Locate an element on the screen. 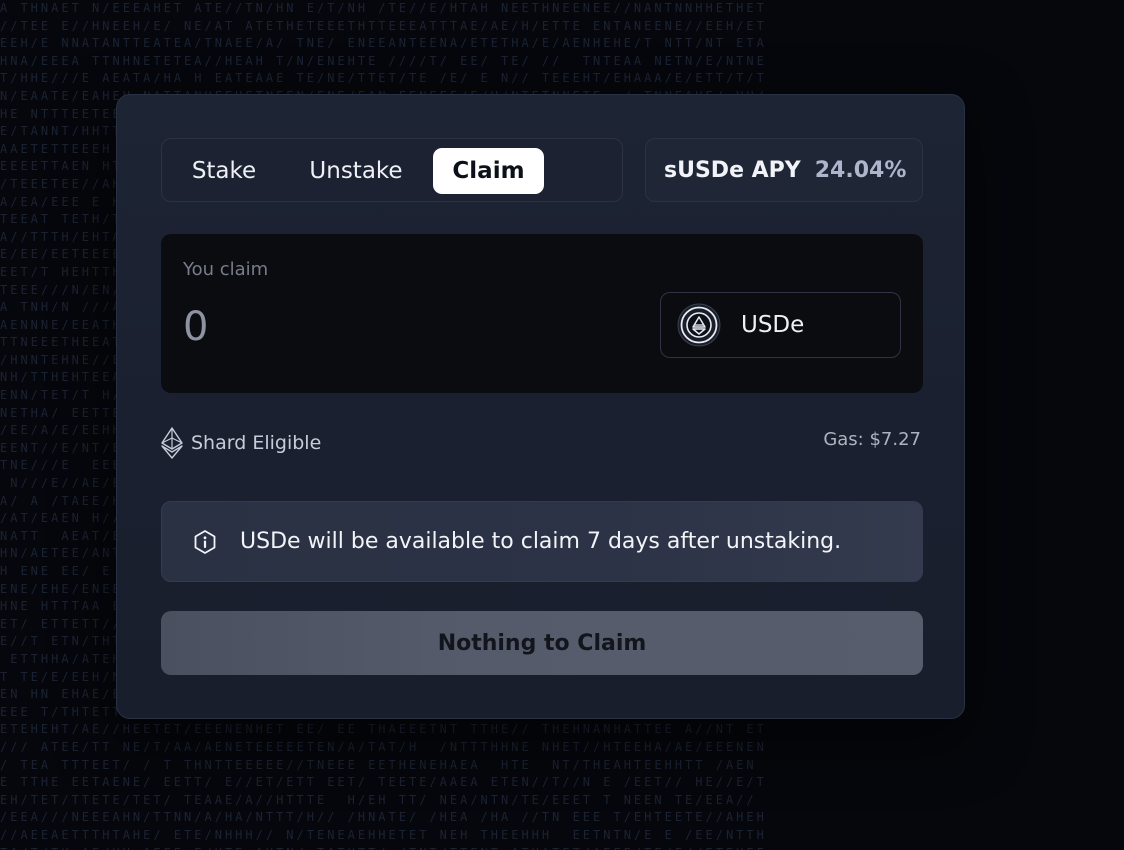 The width and height of the screenshot is (1124, 850). shard-label: Shard Eligible is located at coordinates (256, 443).